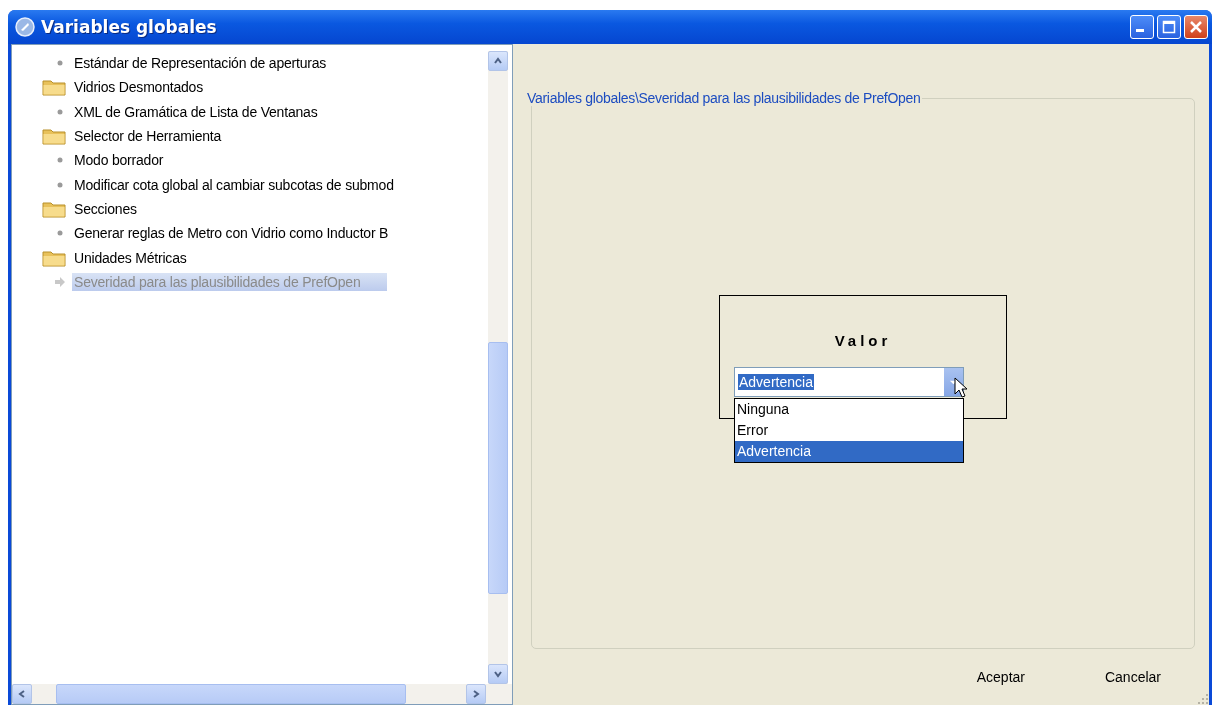 Image resolution: width=1224 pixels, height=705 pixels. What do you see at coordinates (234, 184) in the screenshot?
I see `tree-item: Modificar cota global al cambiar subcotas de submod` at bounding box center [234, 184].